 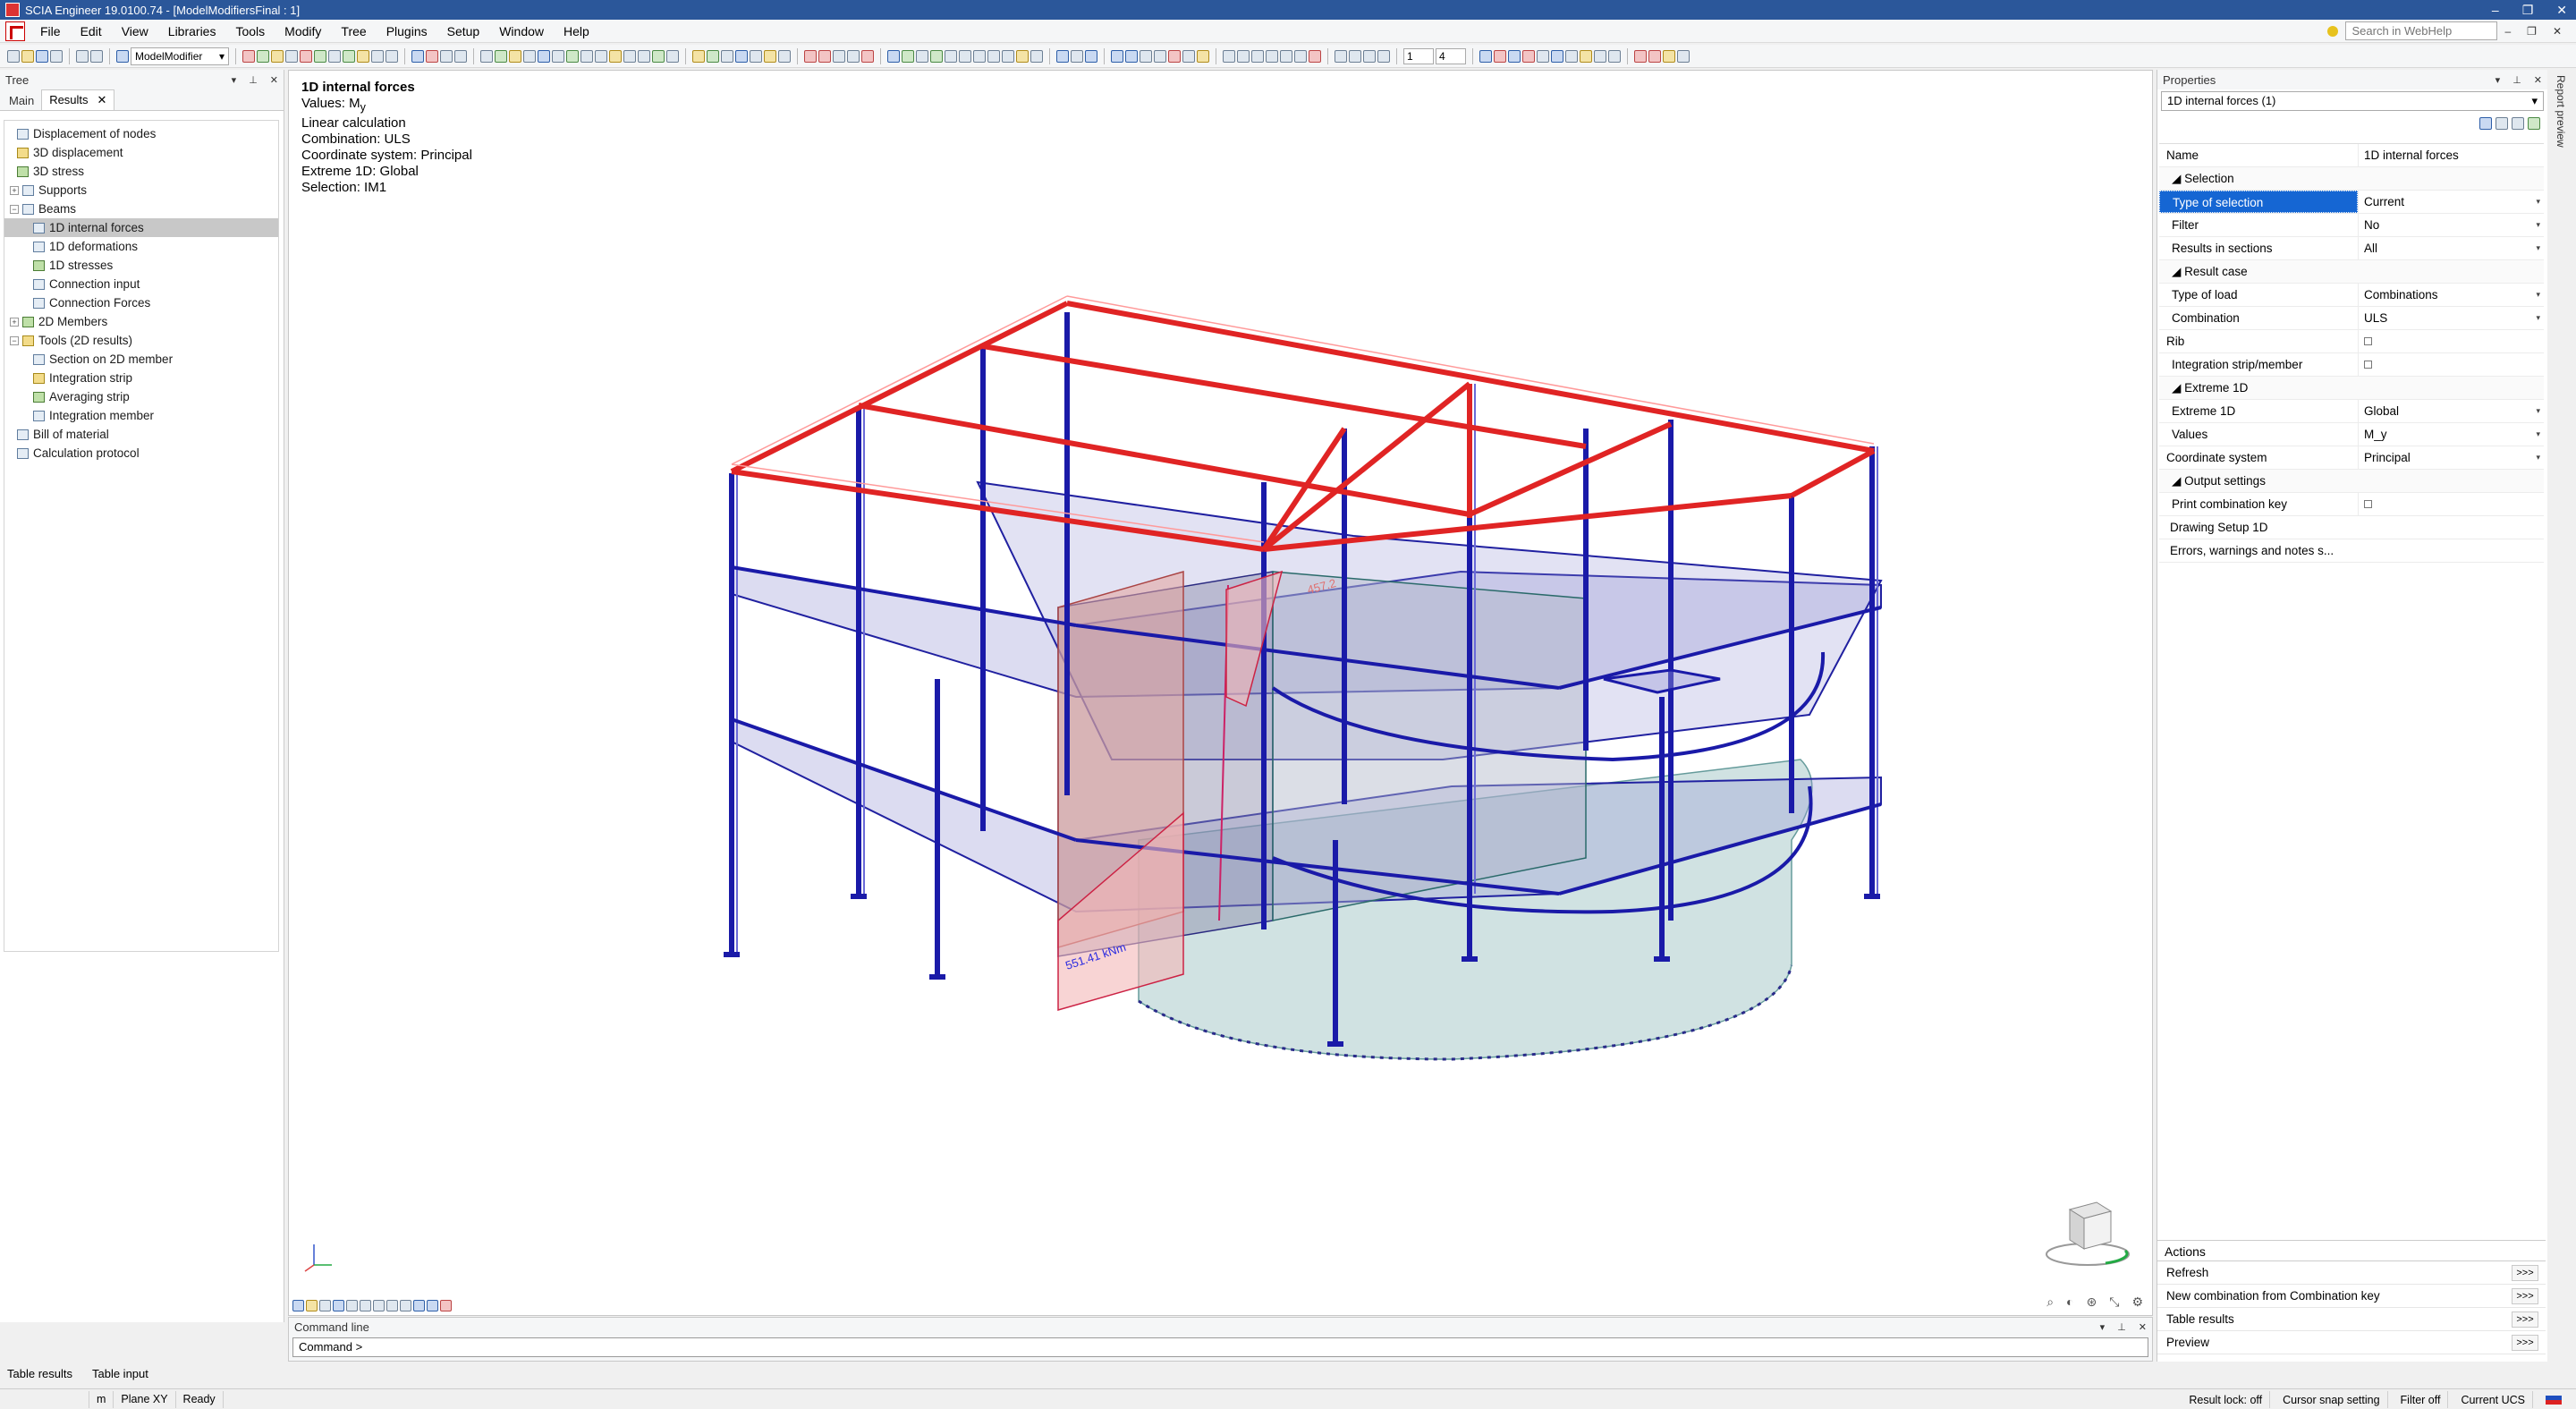 What do you see at coordinates (27, 56) in the screenshot?
I see `open-file-icon` at bounding box center [27, 56].